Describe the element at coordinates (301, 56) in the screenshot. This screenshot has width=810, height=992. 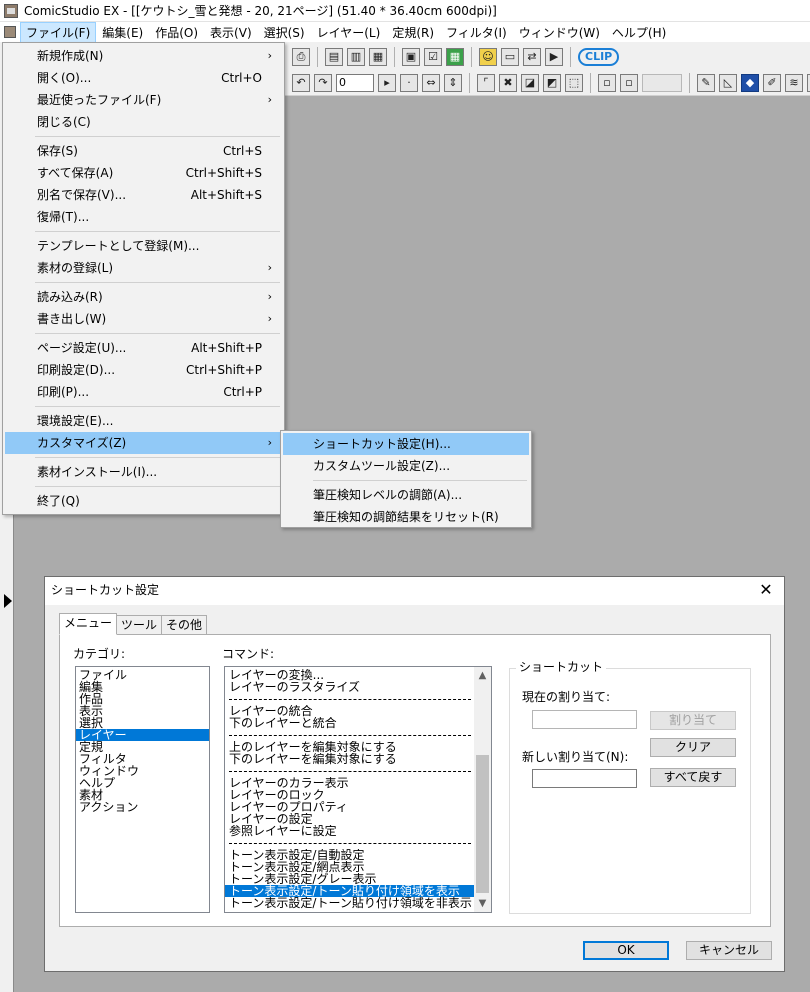
I see `print-icon: ⎙` at that location.